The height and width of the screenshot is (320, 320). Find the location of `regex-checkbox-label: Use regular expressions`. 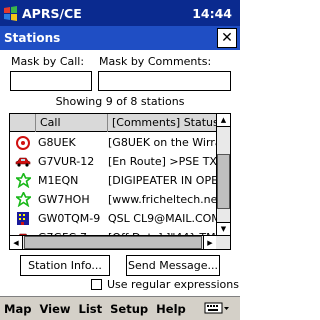

regex-checkbox-label: Use regular expressions is located at coordinates (173, 284).